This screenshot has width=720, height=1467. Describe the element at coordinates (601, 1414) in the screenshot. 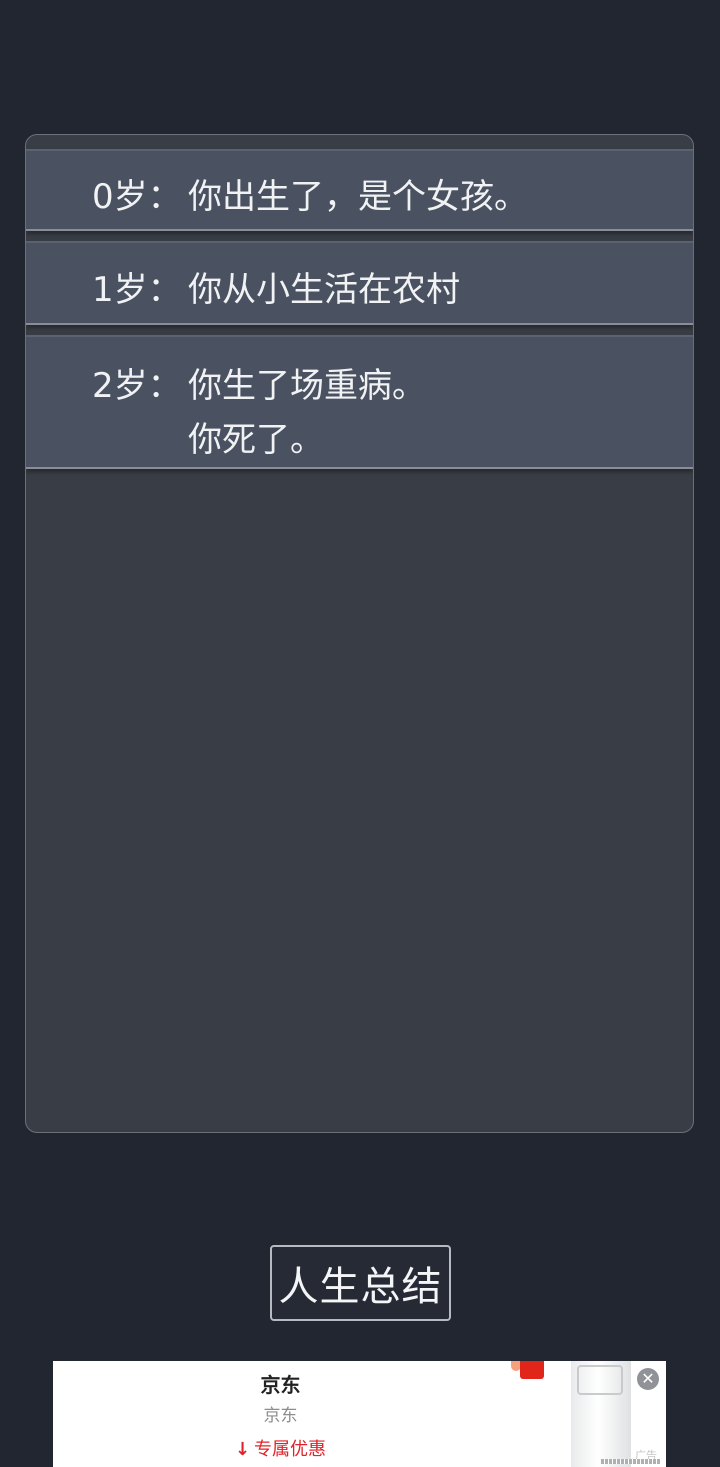

I see `ad-product-image` at that location.